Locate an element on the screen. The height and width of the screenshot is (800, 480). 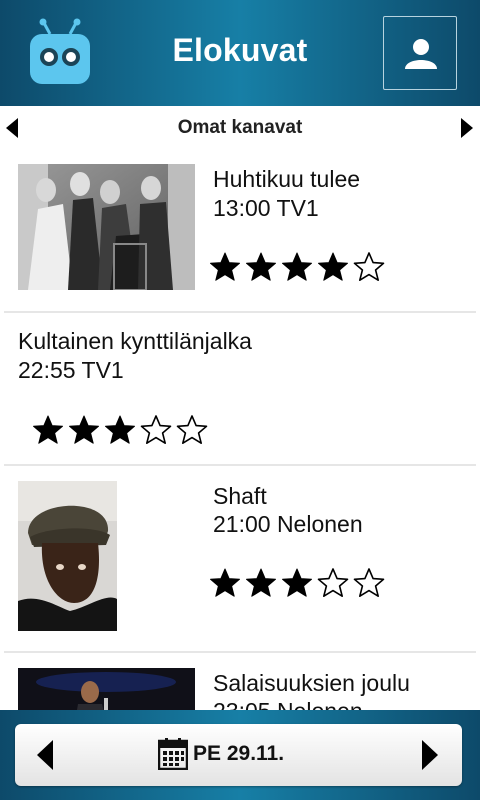
list-item: Salaisuuksien joulu 23:05 Nelonen is located at coordinates (240, 681).